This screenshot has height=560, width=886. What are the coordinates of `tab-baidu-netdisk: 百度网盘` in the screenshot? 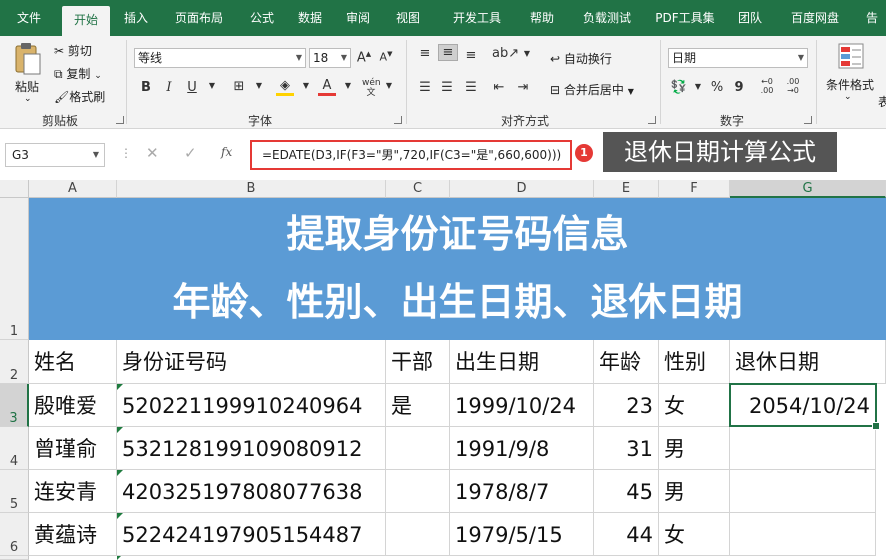 It's located at (815, 18).